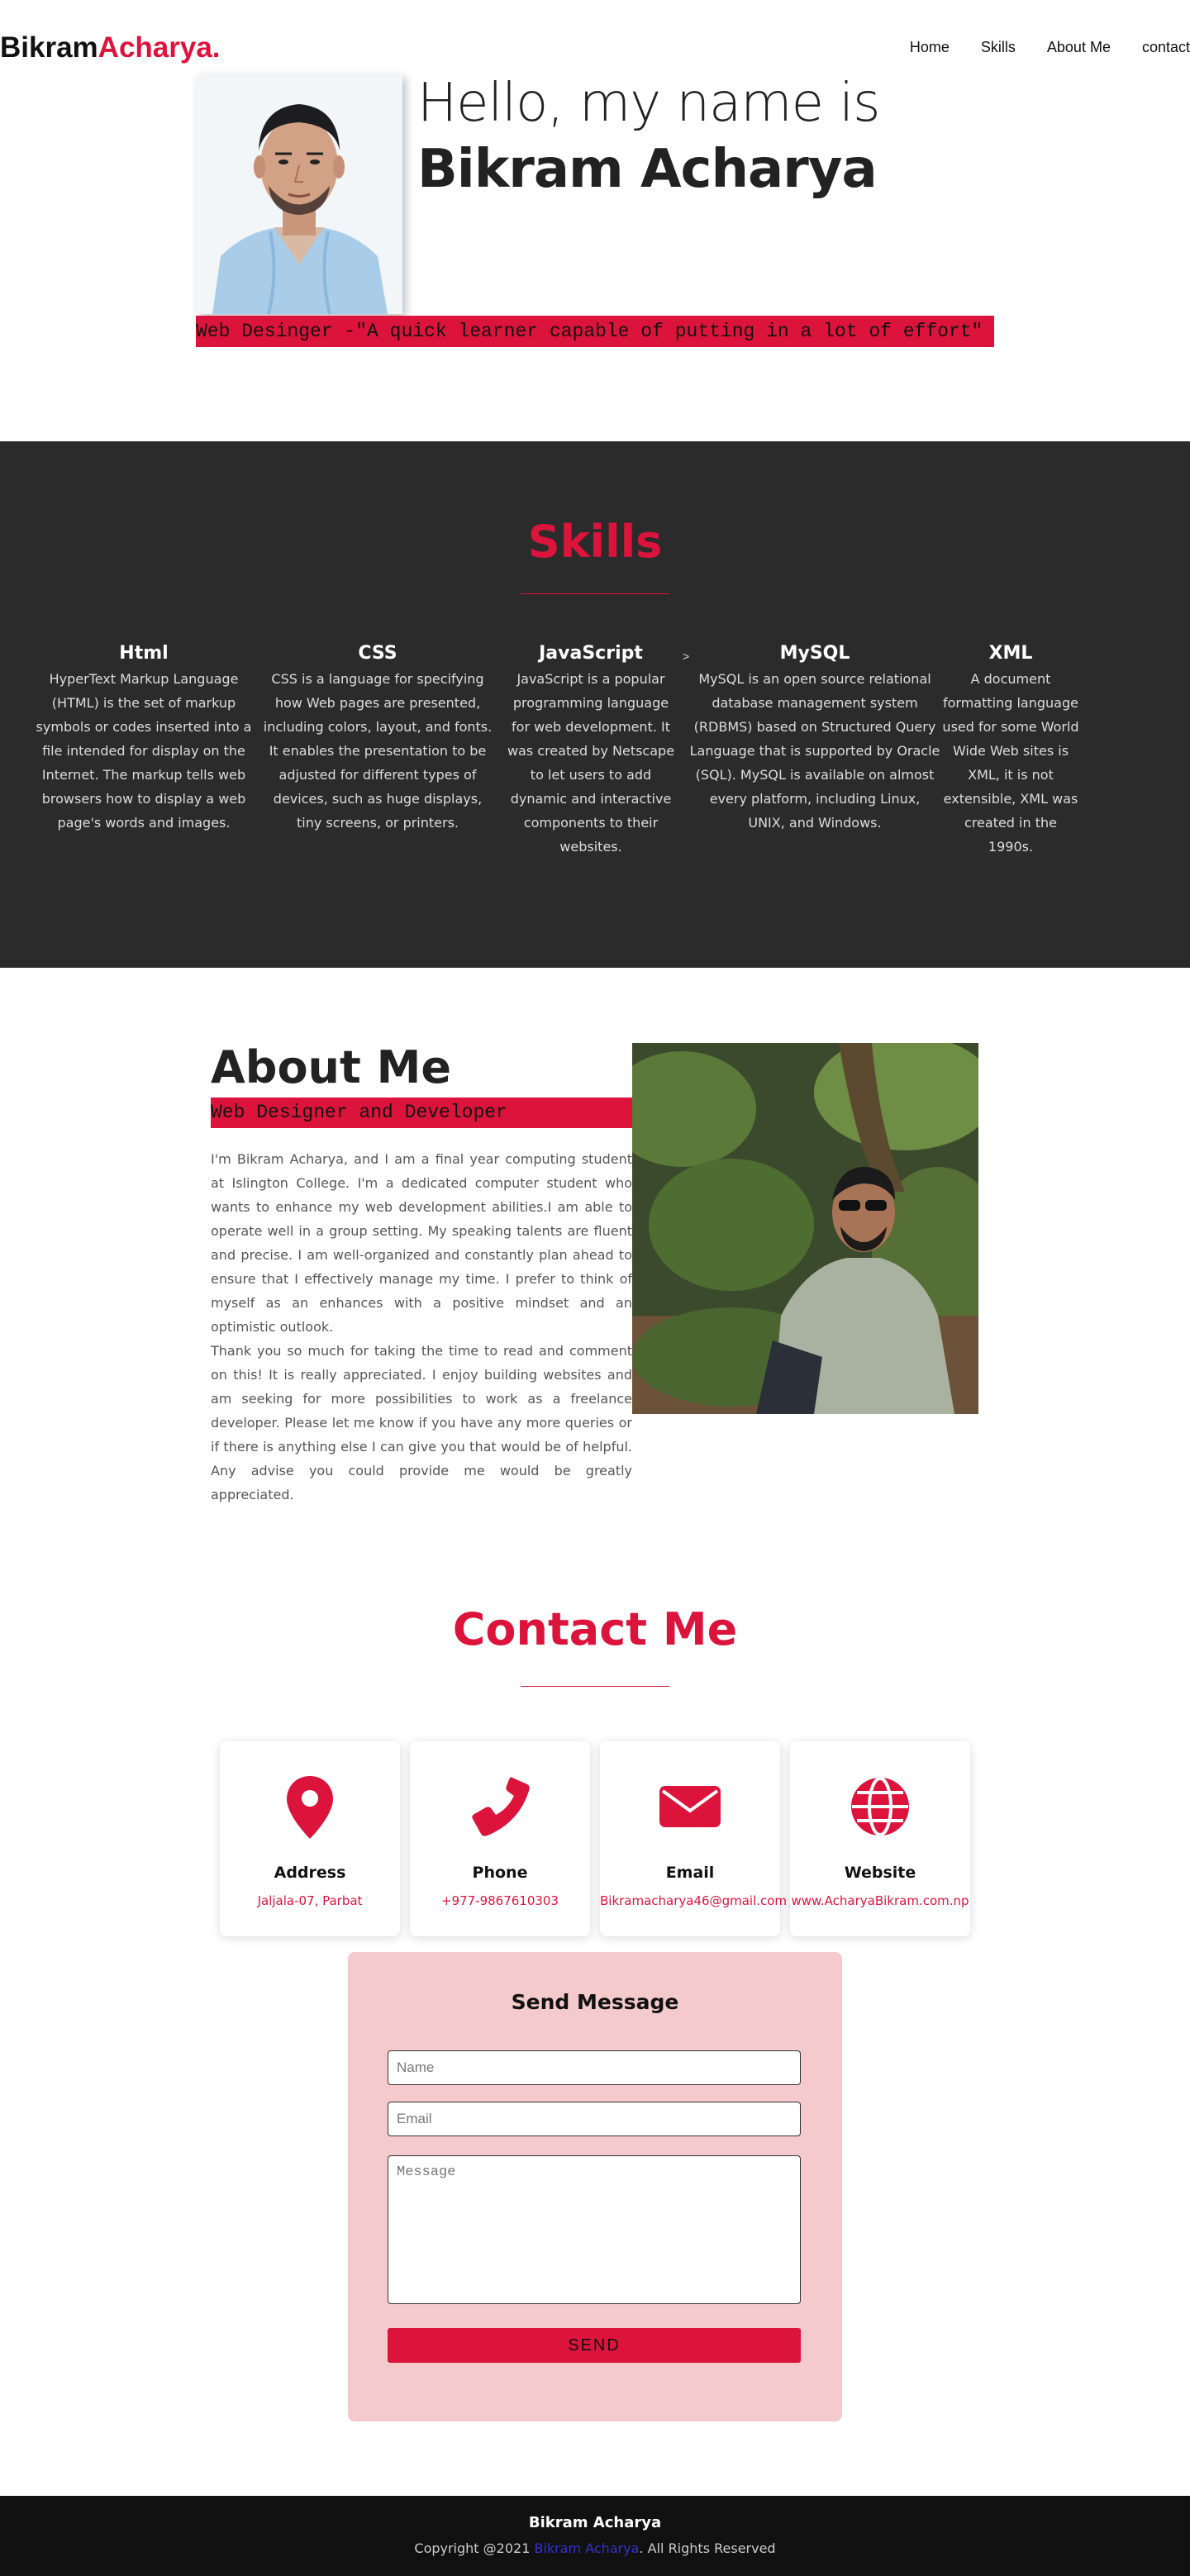 Image resolution: width=1190 pixels, height=2576 pixels. I want to click on logo-first-name: Bikram, so click(49, 48).